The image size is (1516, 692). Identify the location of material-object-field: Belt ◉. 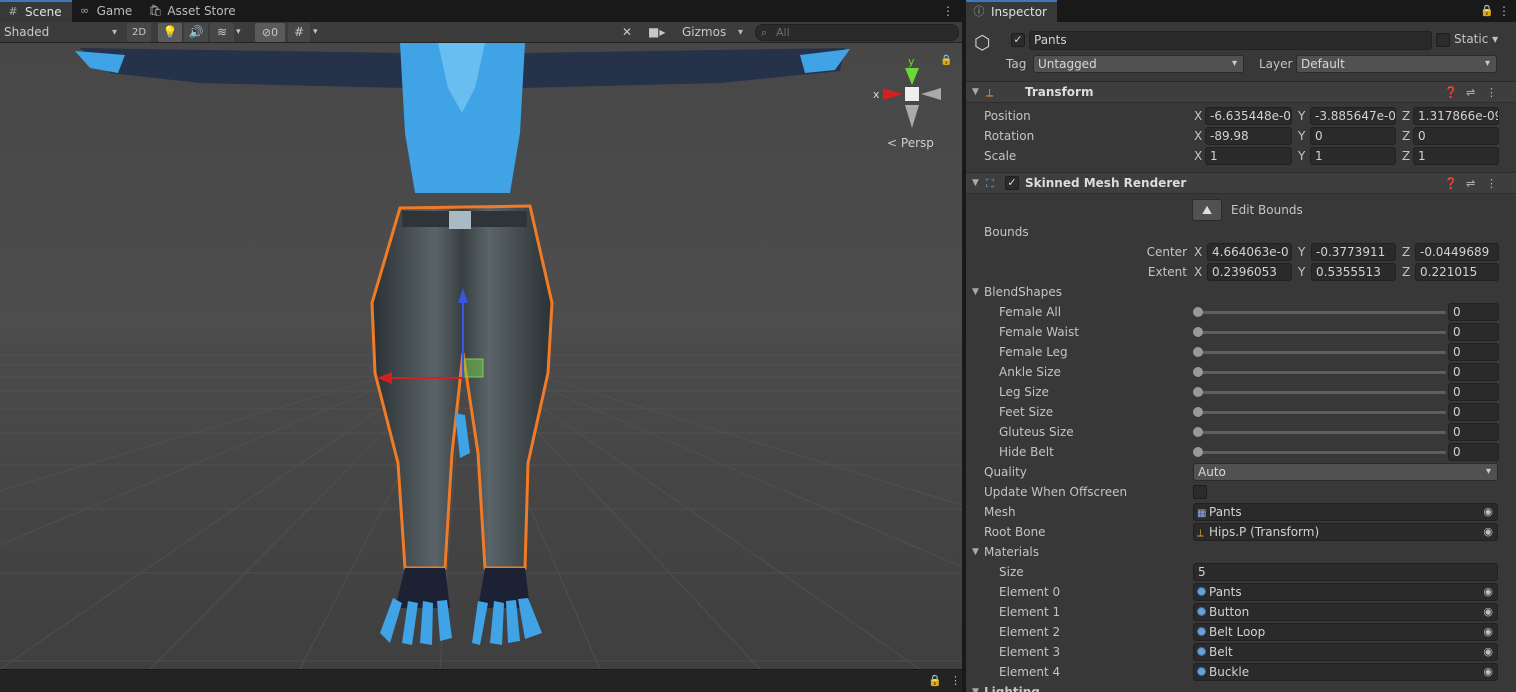
(1345, 652).